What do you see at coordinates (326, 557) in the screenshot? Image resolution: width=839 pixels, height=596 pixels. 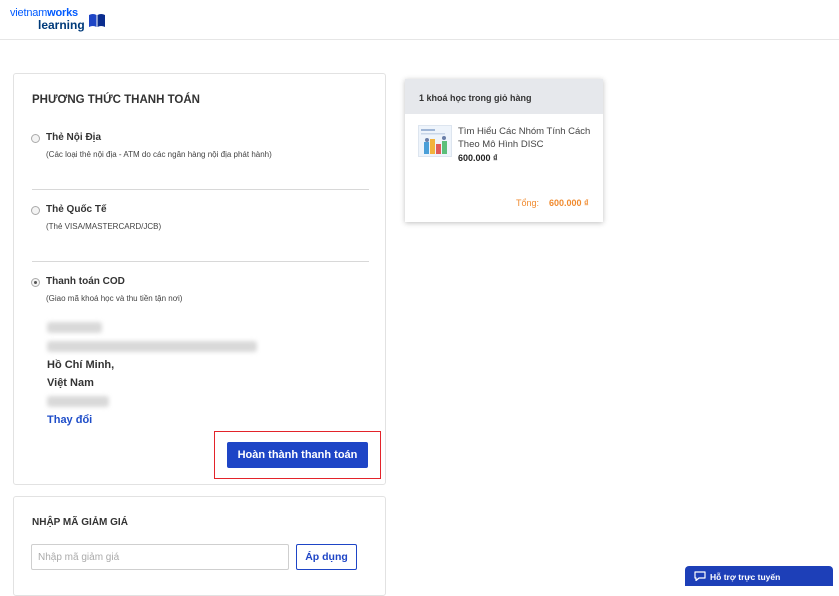 I see `apply-coupon-button: Áp dụng` at bounding box center [326, 557].